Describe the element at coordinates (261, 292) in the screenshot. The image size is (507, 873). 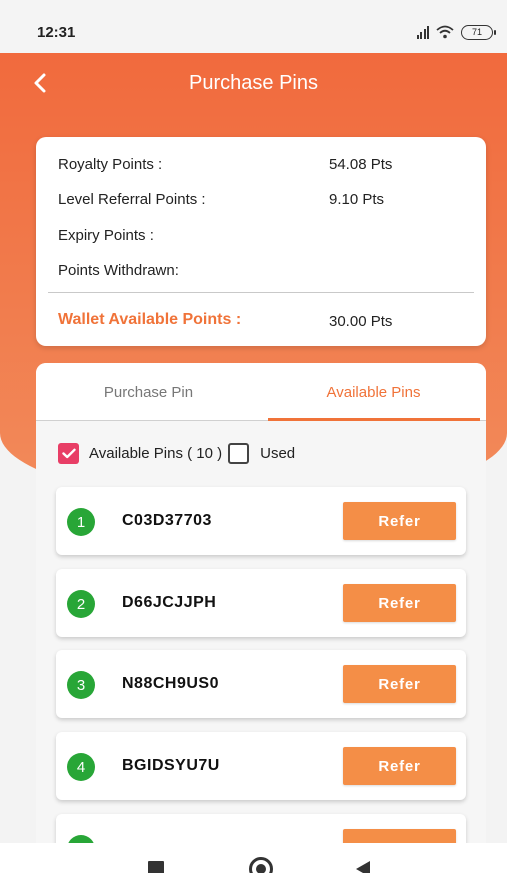
I see `points-divider` at that location.